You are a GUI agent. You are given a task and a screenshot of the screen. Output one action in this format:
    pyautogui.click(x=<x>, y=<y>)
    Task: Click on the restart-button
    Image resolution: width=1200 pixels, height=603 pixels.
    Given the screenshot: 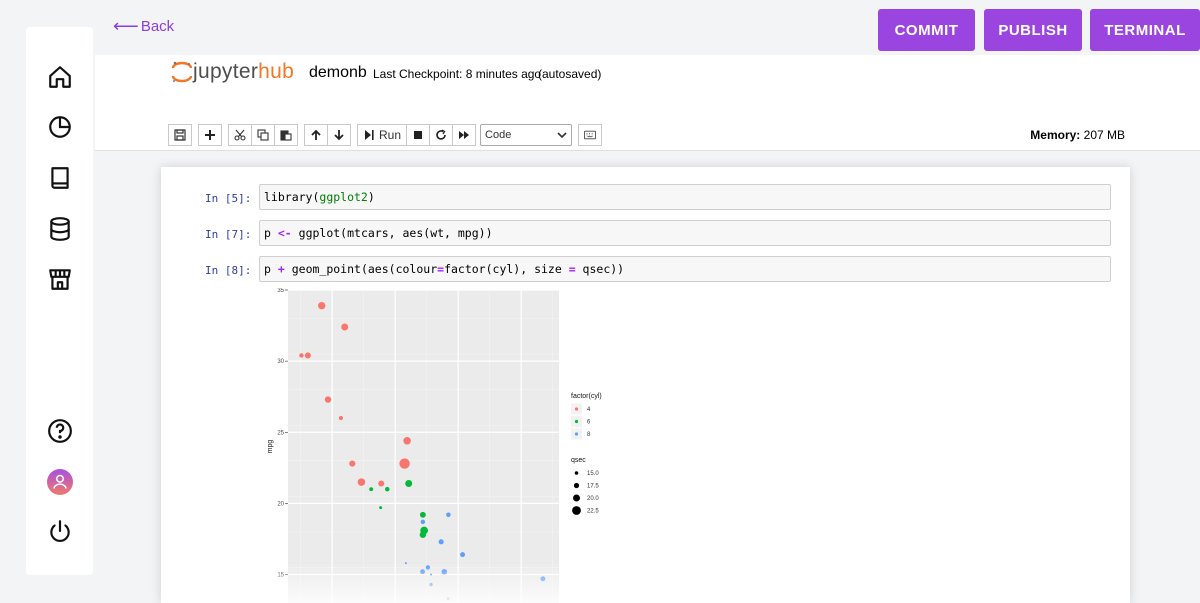 What is the action you would take?
    pyautogui.click(x=441, y=135)
    